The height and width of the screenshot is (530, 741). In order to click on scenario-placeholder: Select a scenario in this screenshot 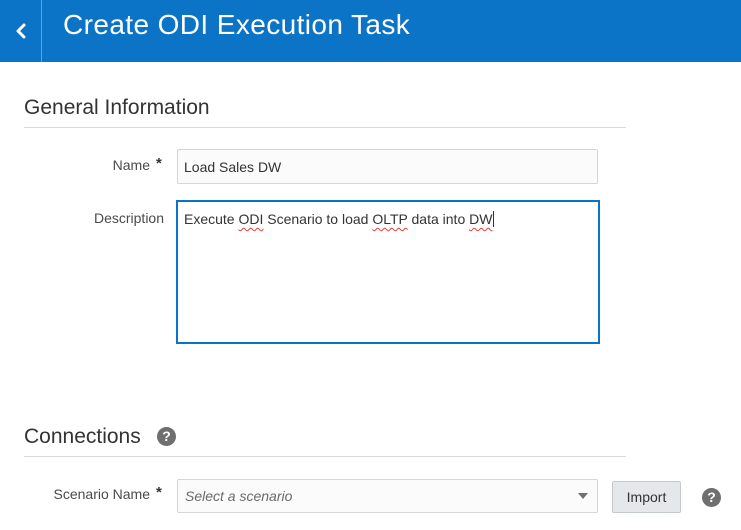, I will do `click(239, 496)`.